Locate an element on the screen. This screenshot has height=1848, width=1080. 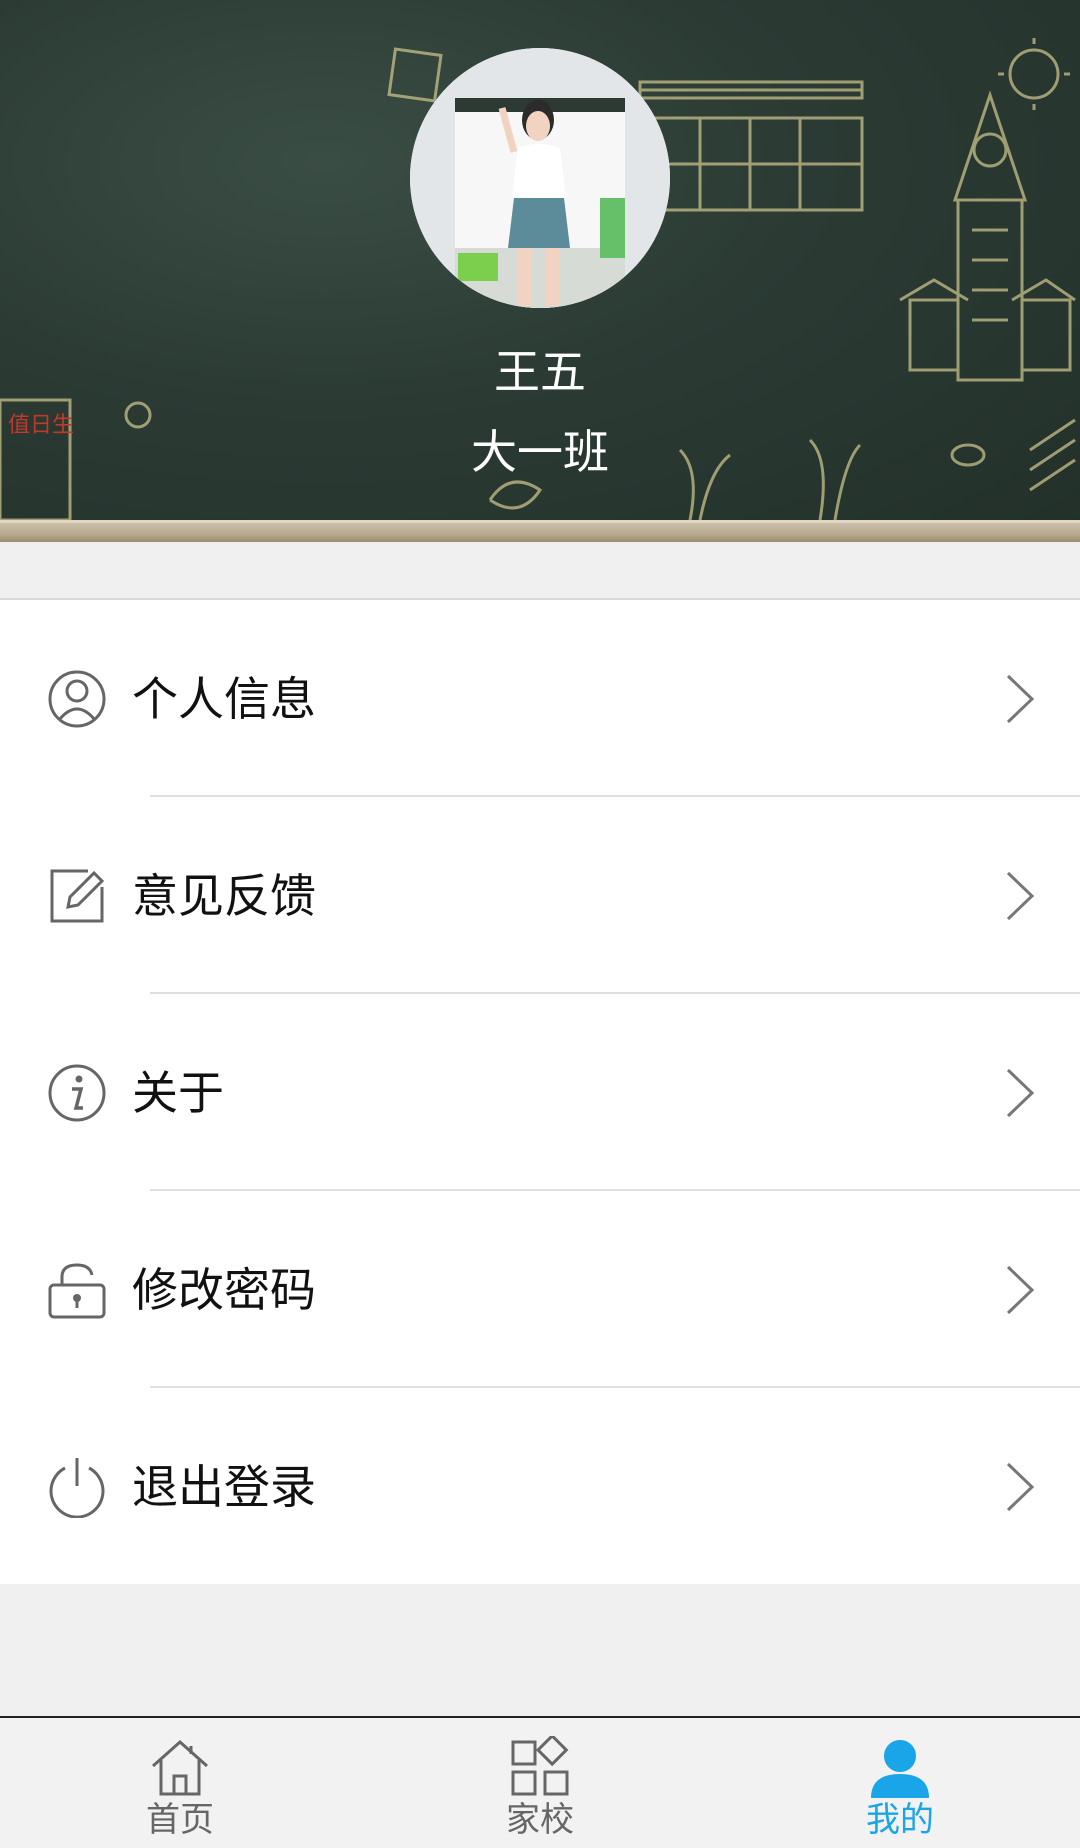
edit-icon is located at coordinates (77, 896).